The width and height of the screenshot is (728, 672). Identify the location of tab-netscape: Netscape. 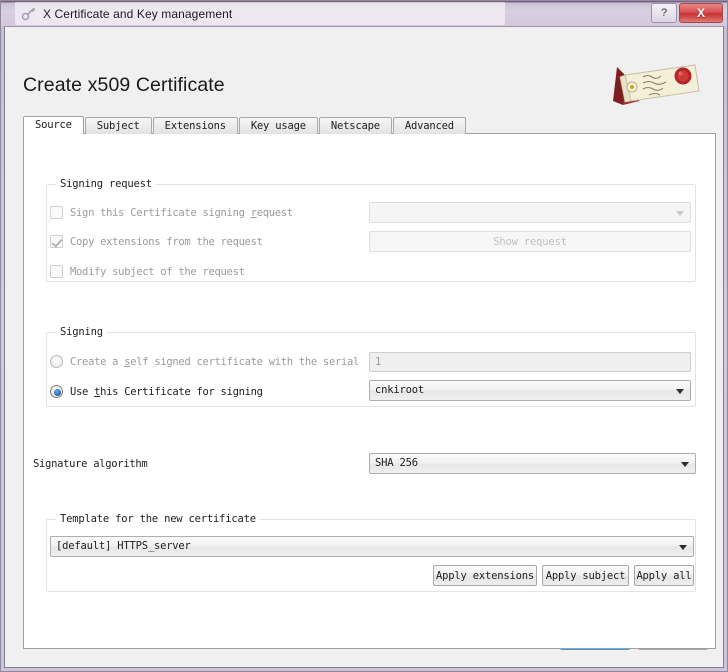
(355, 125).